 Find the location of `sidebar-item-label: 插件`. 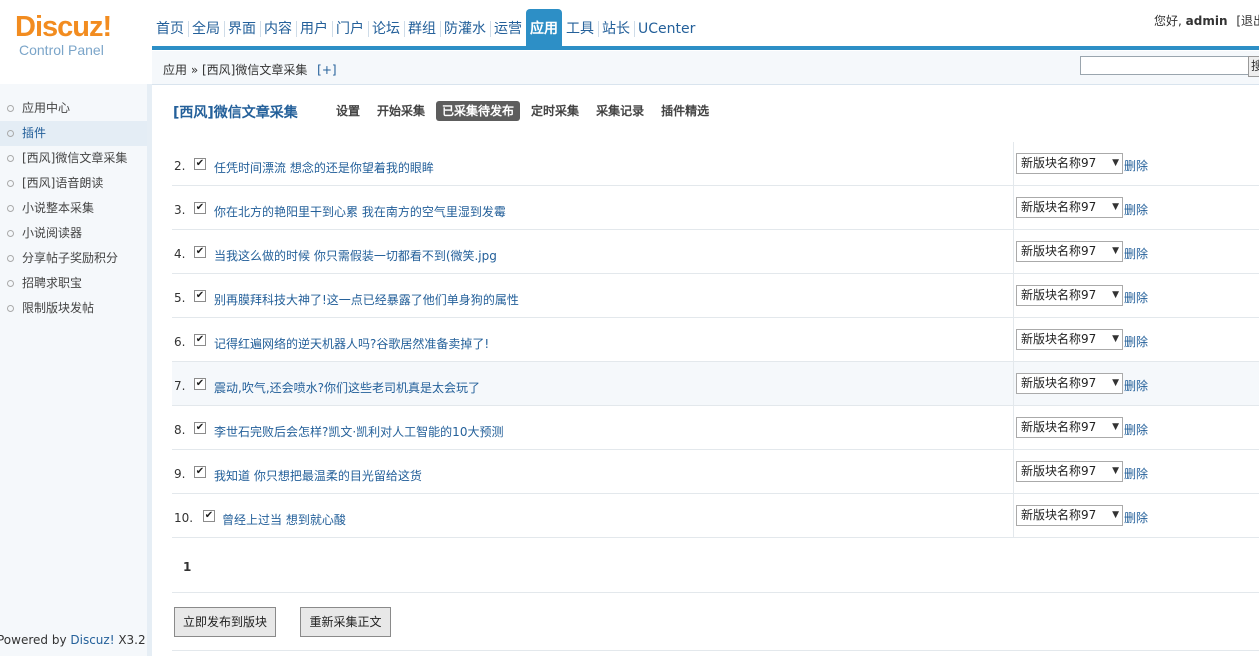

sidebar-item-label: 插件 is located at coordinates (34, 133).